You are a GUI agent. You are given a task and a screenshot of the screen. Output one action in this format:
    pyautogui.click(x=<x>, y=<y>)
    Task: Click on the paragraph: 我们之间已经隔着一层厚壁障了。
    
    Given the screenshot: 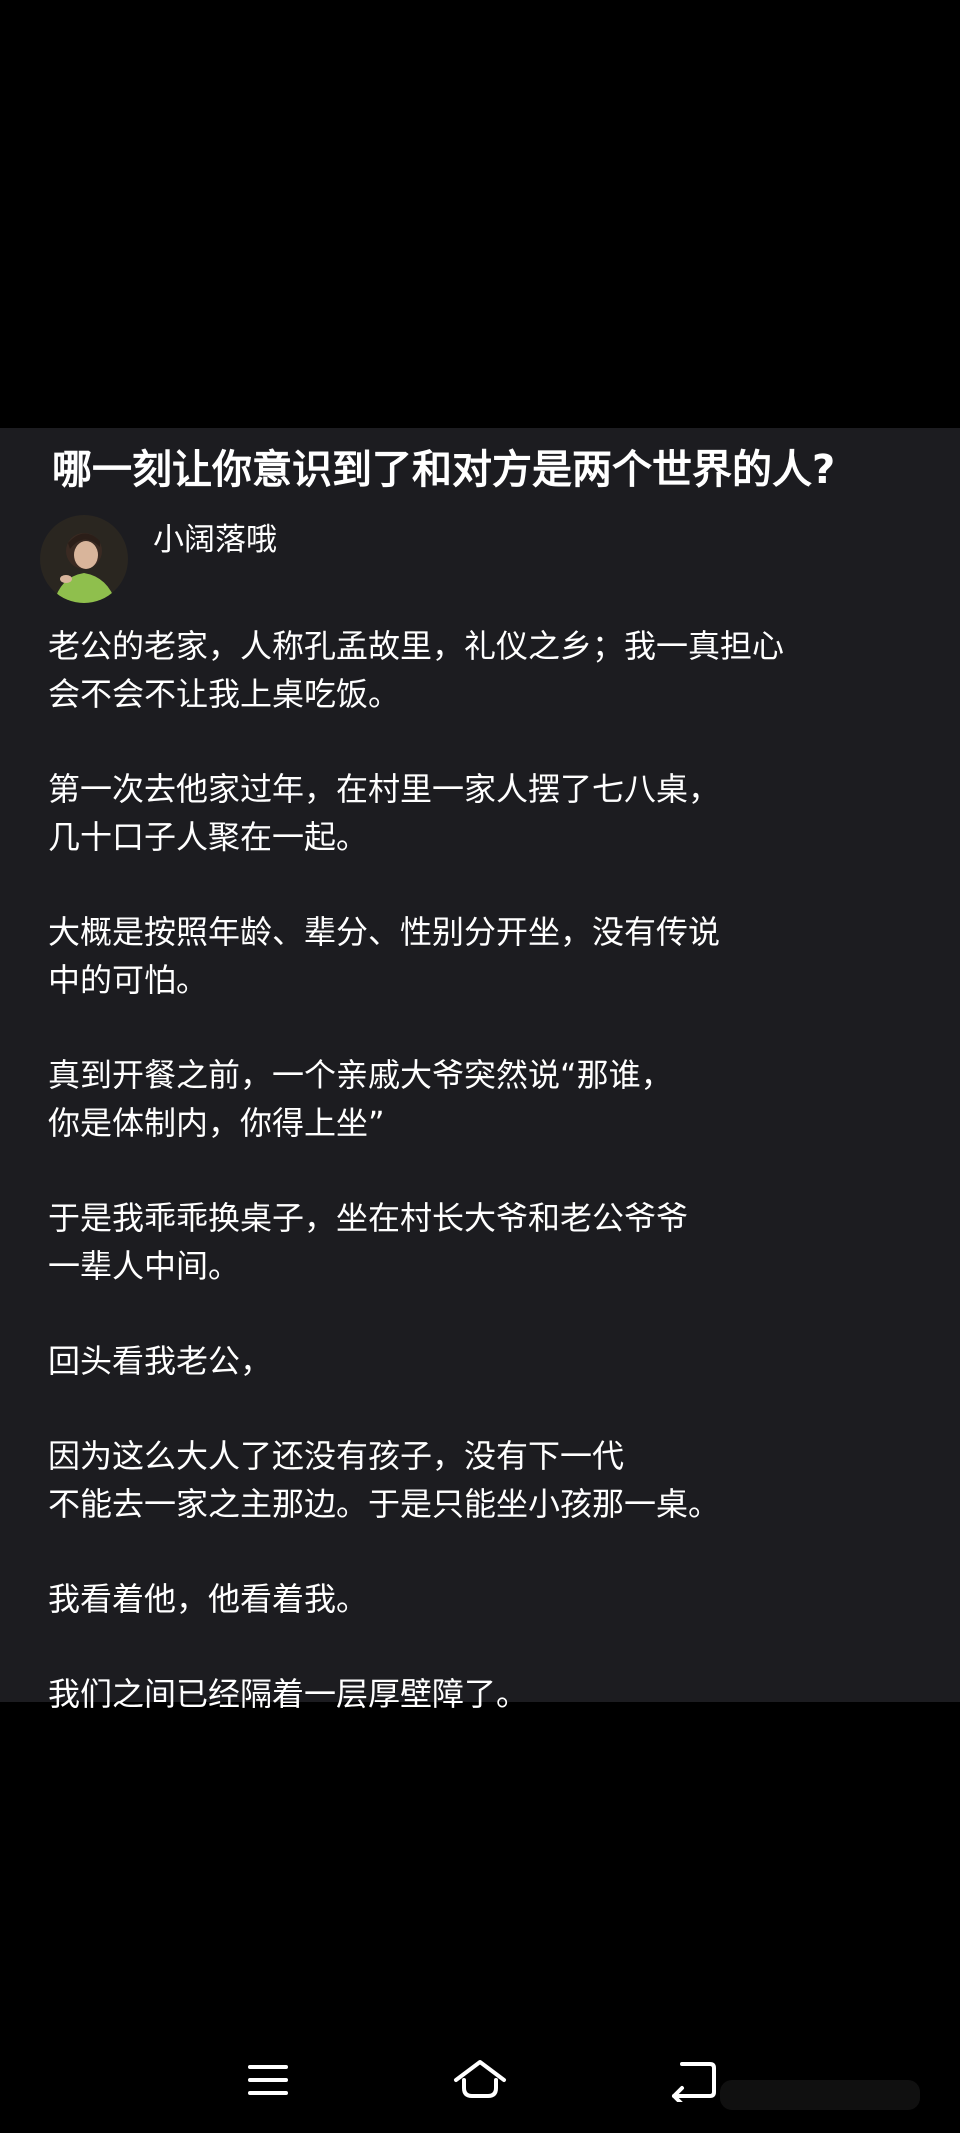 What is the action you would take?
    pyautogui.click(x=488, y=1694)
    